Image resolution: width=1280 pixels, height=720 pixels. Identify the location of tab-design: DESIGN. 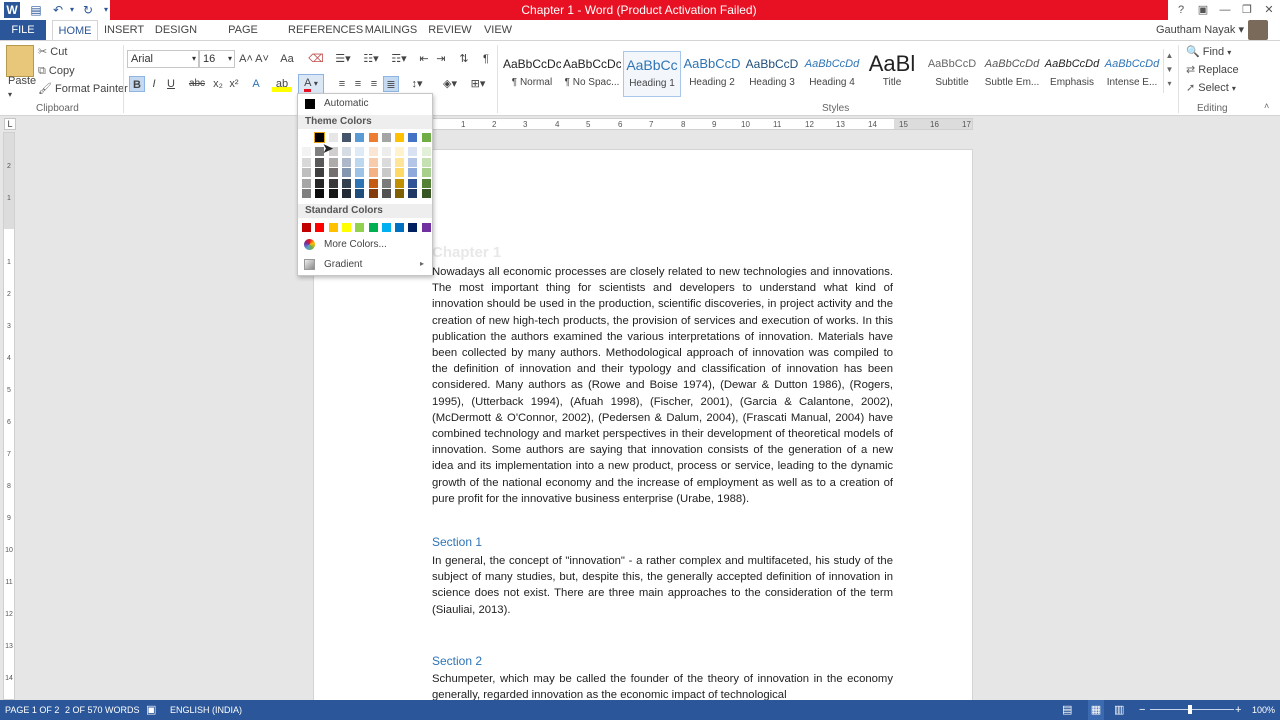
(176, 30).